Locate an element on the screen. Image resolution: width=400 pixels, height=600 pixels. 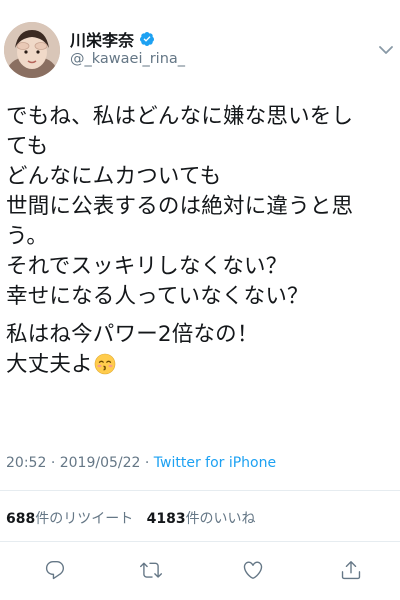
tweet-text-line: ても is located at coordinates (27, 146).